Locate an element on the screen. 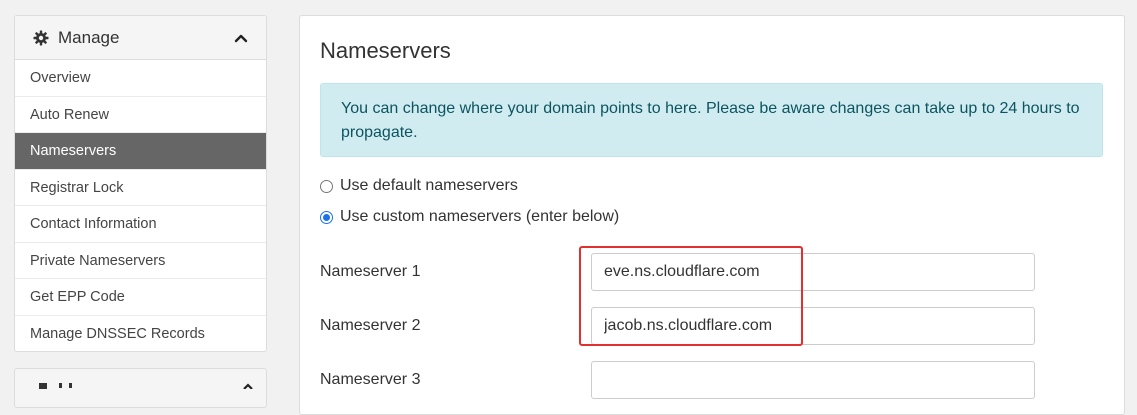 The width and height of the screenshot is (1137, 415). nameserver-1-input is located at coordinates (813, 272).